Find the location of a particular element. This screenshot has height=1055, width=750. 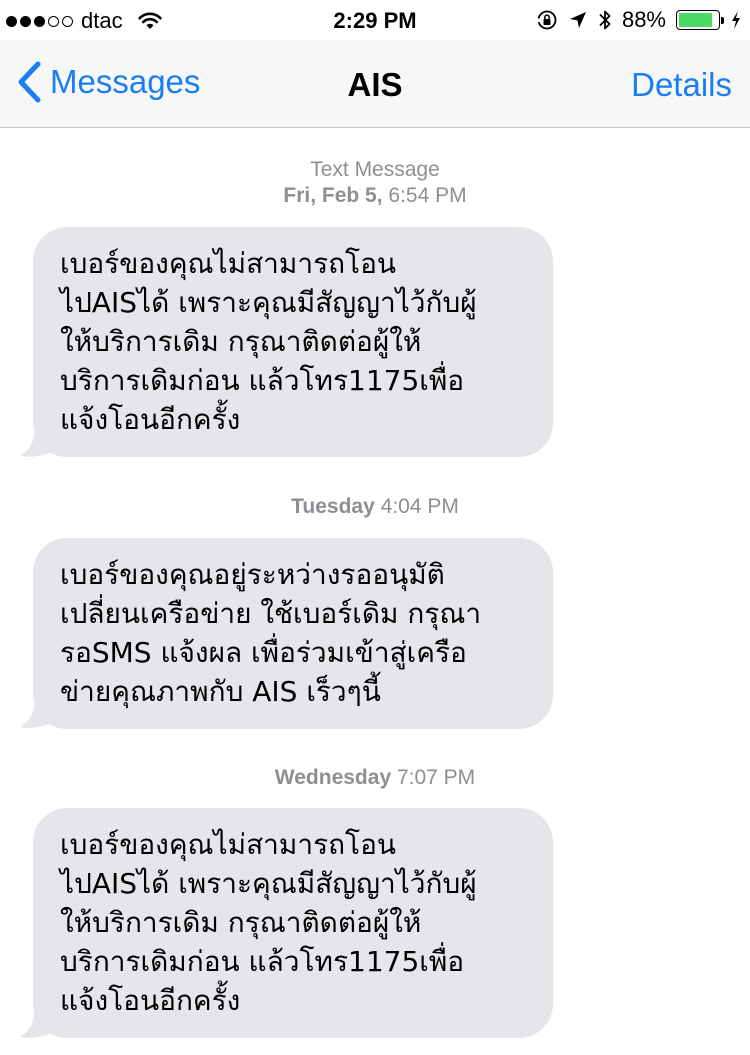

timestamp: Fri, Feb 5, 6:54 PM is located at coordinates (375, 195).